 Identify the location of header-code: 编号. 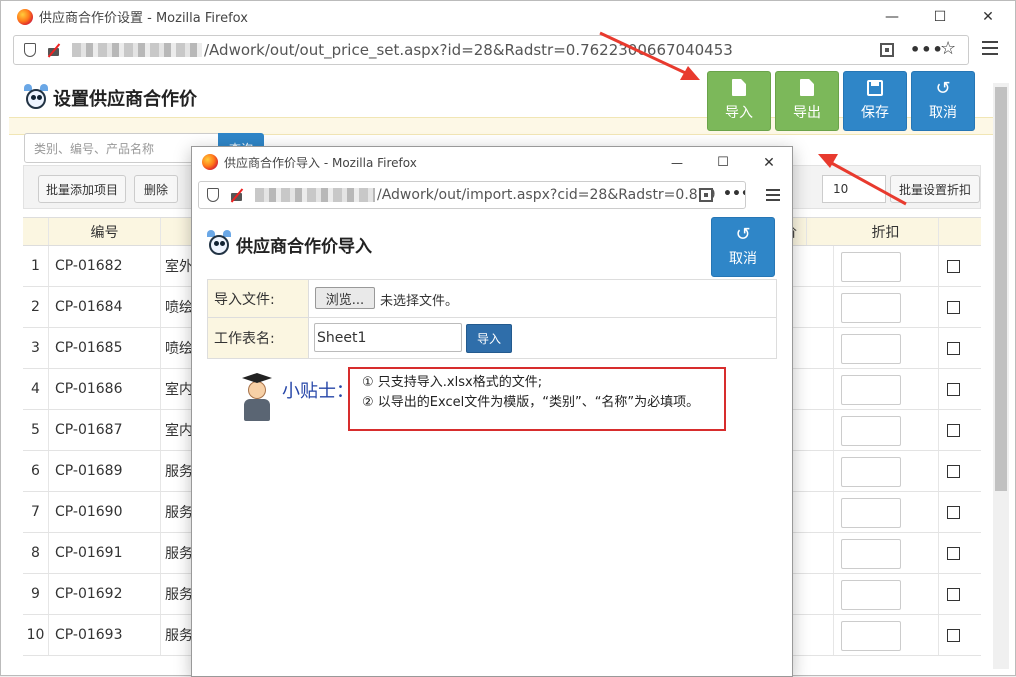
(105, 231).